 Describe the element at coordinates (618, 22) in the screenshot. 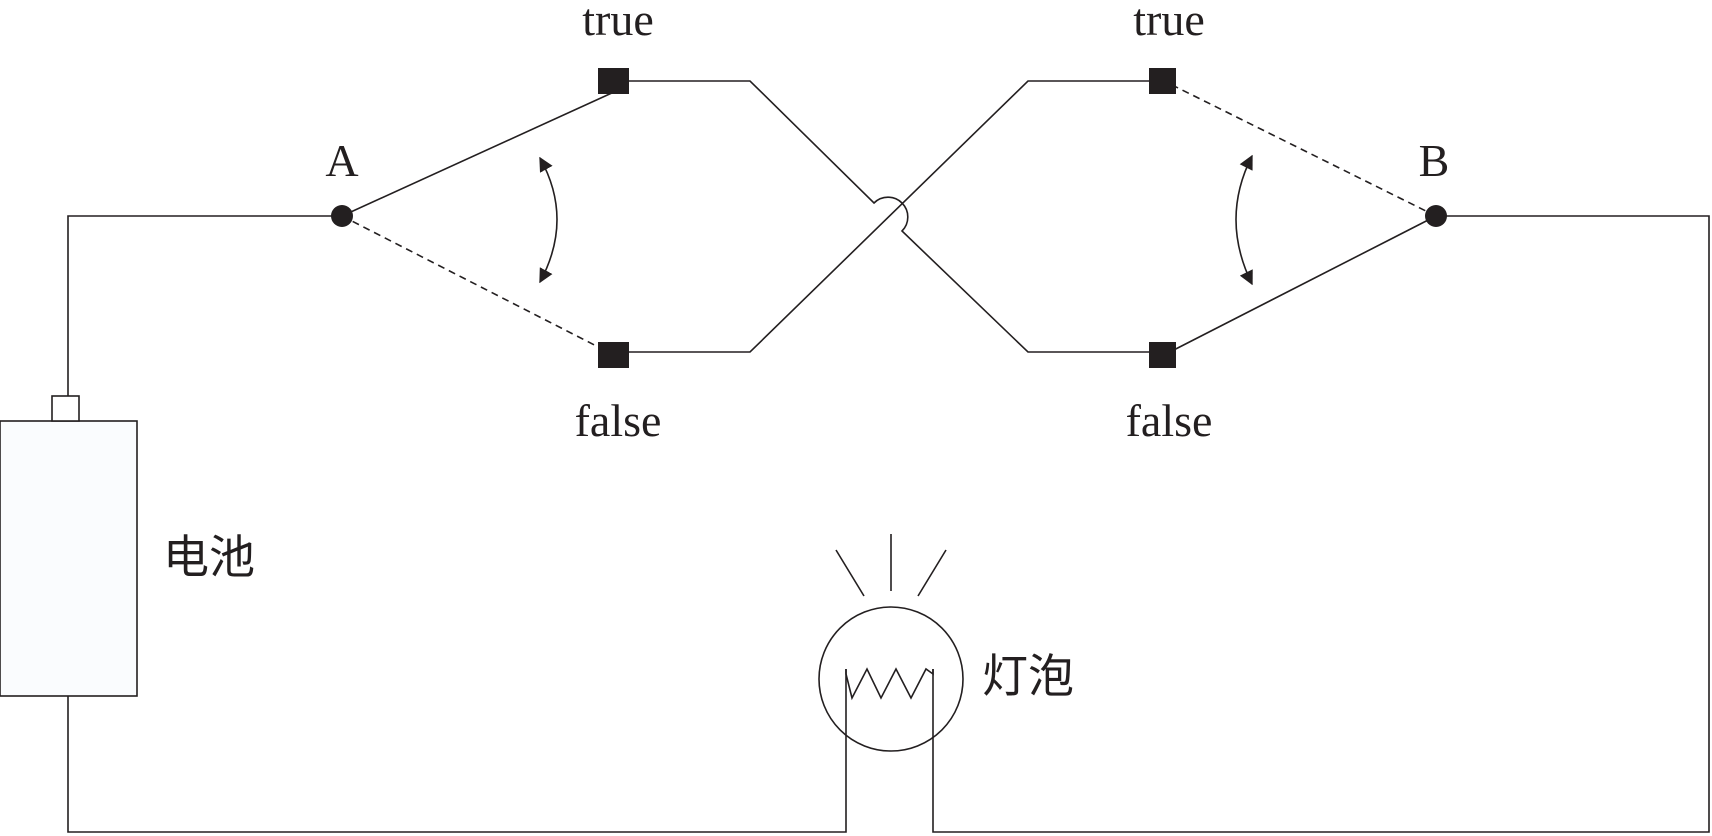

I see `label-a-true: true` at that location.